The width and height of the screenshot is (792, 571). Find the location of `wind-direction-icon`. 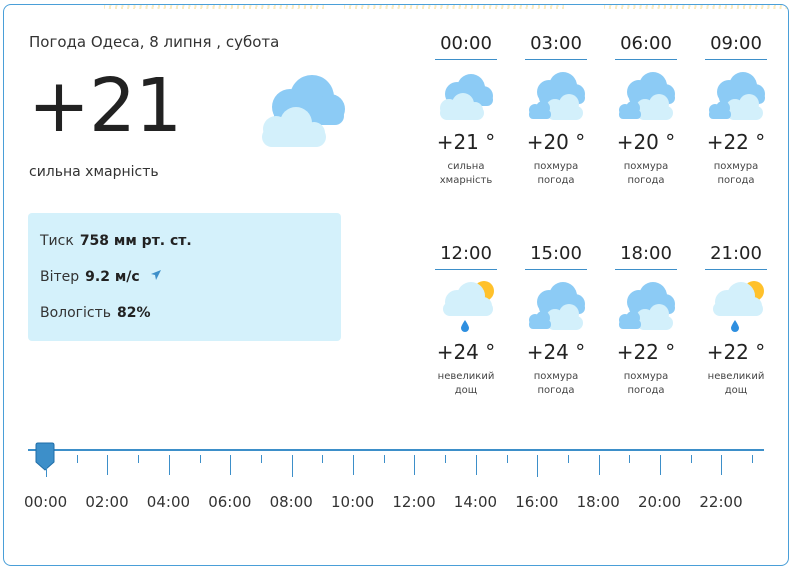

wind-direction-icon is located at coordinates (156, 277).